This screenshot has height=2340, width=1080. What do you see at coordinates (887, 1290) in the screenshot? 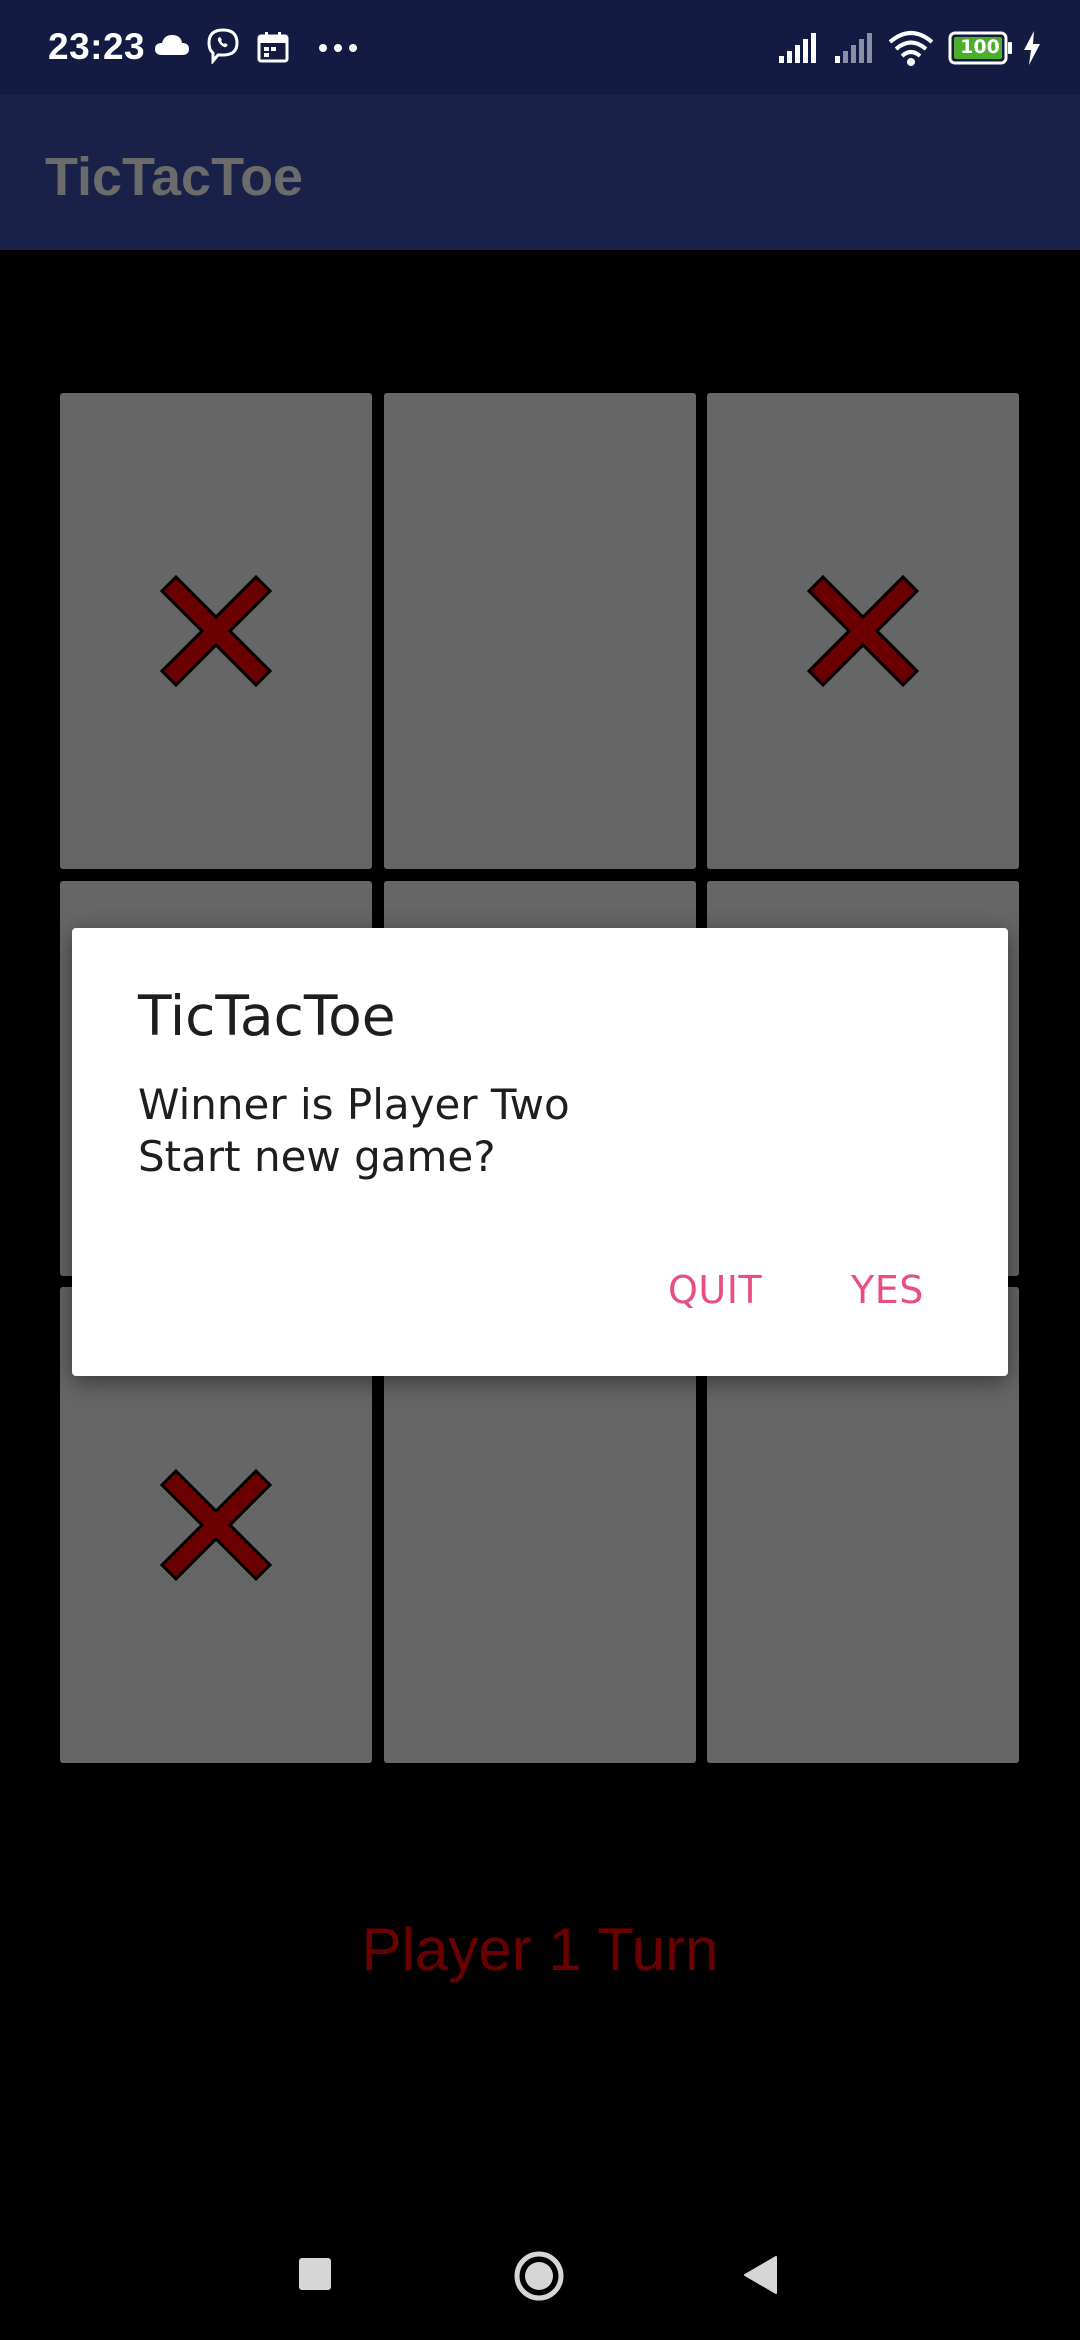
I see `yes-button: YES` at bounding box center [887, 1290].